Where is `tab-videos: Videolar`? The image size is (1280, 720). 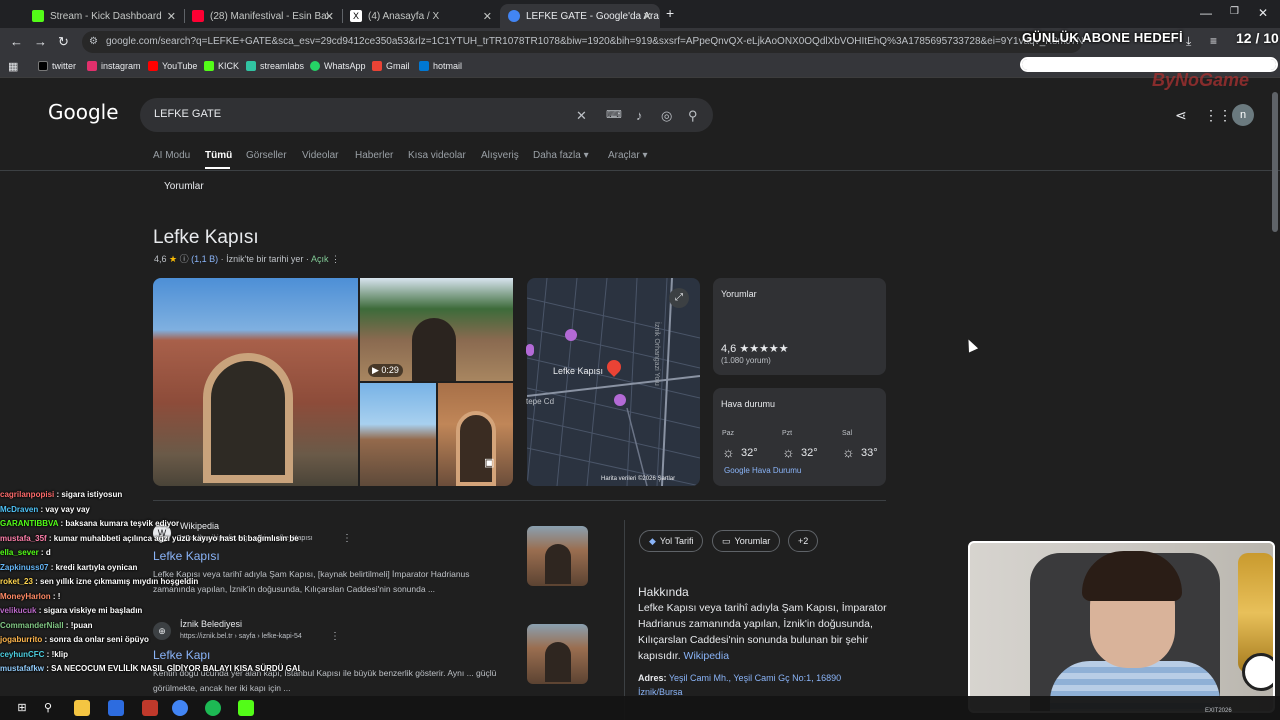
tab-videos: Videolar is located at coordinates (320, 155).